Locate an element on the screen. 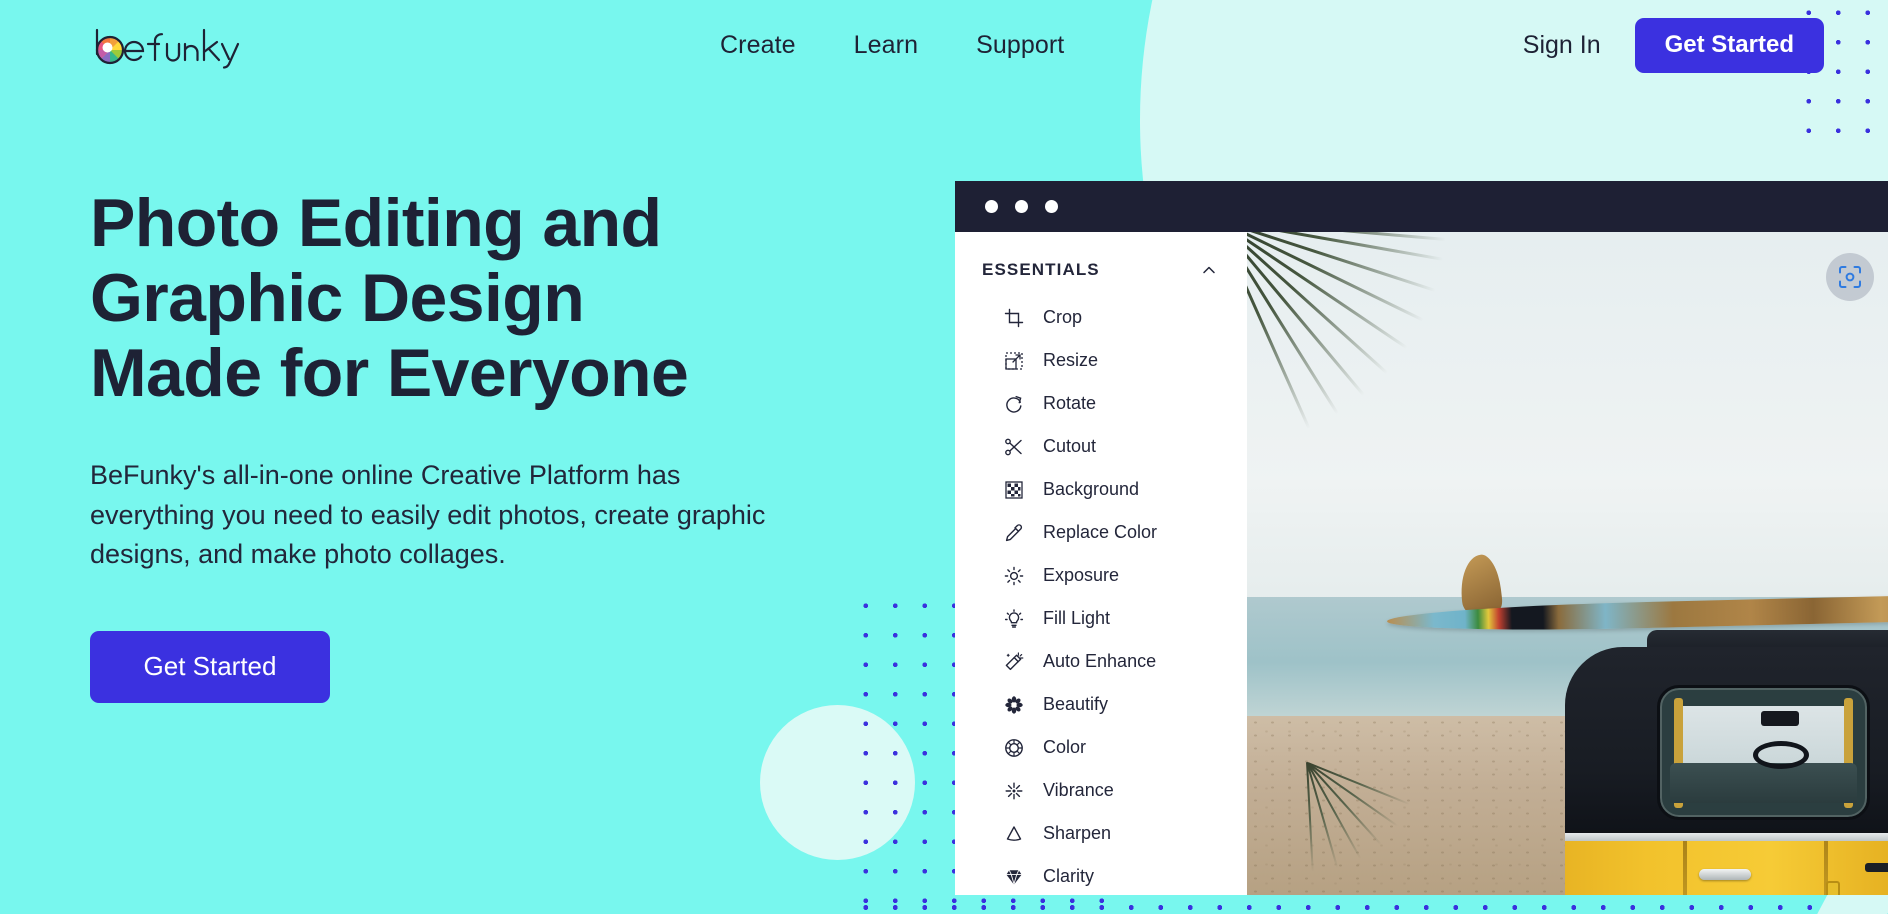 The width and height of the screenshot is (1888, 914). tool-item-replace-color: Replace Color is located at coordinates (1101, 532).